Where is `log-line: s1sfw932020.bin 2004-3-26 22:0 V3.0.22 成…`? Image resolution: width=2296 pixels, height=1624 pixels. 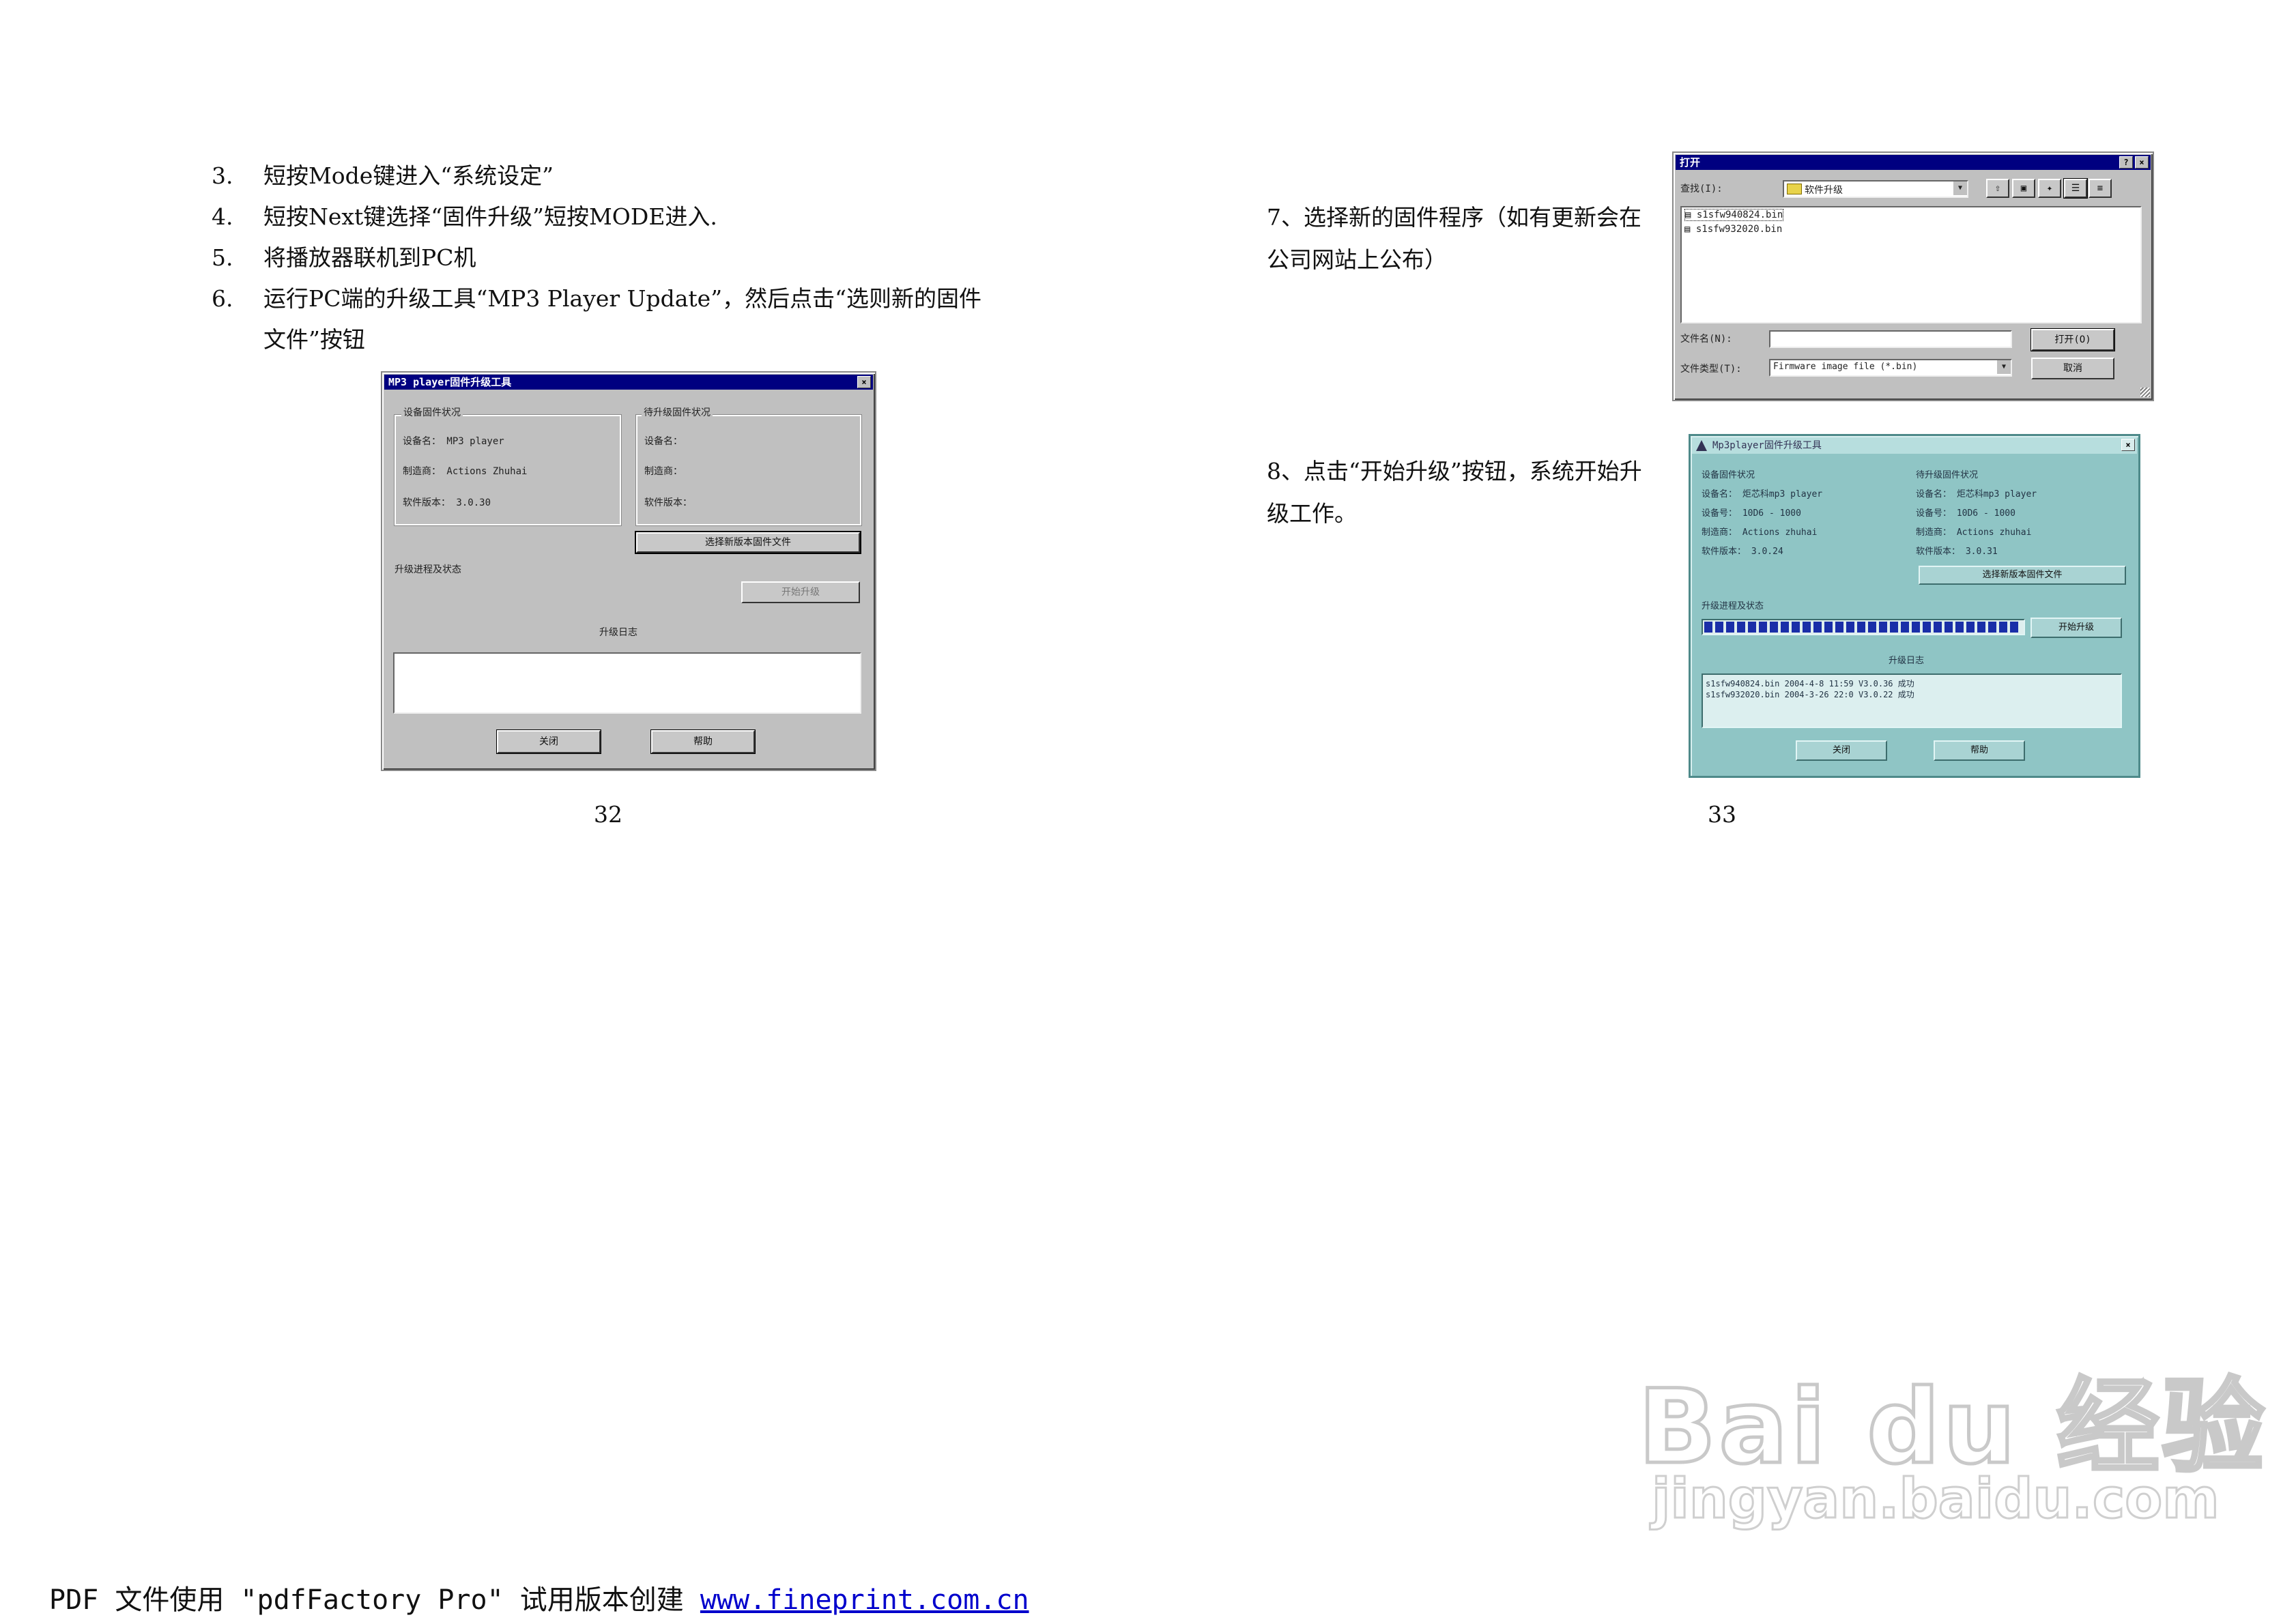 log-line: s1sfw932020.bin 2004-3-26 22:0 V3.0.22 成… is located at coordinates (1810, 694).